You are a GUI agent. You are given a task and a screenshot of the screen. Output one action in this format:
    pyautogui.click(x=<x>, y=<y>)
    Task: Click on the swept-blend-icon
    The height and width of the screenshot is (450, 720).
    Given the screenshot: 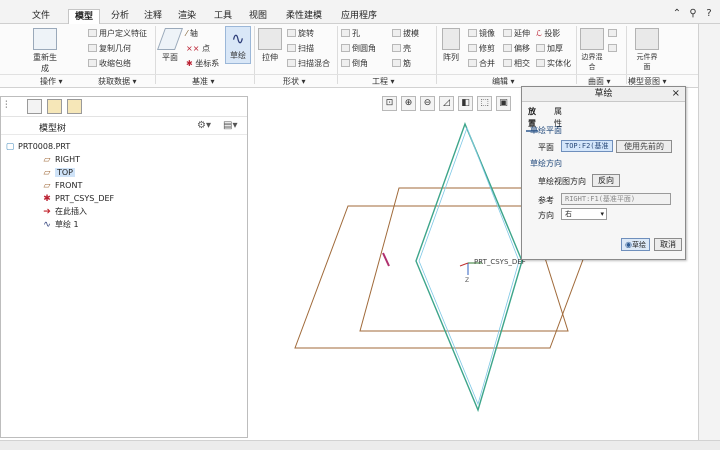 What is the action you would take?
    pyautogui.click(x=291, y=63)
    